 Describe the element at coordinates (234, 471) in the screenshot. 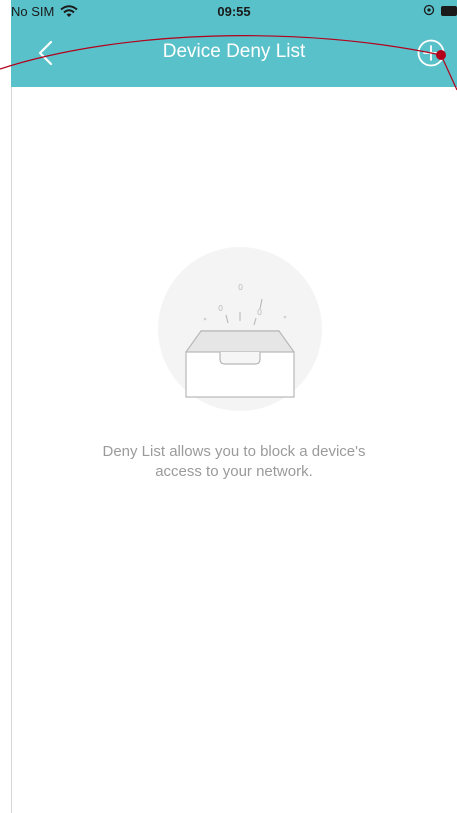

I see `empty-message-line-2: access to your network.` at that location.